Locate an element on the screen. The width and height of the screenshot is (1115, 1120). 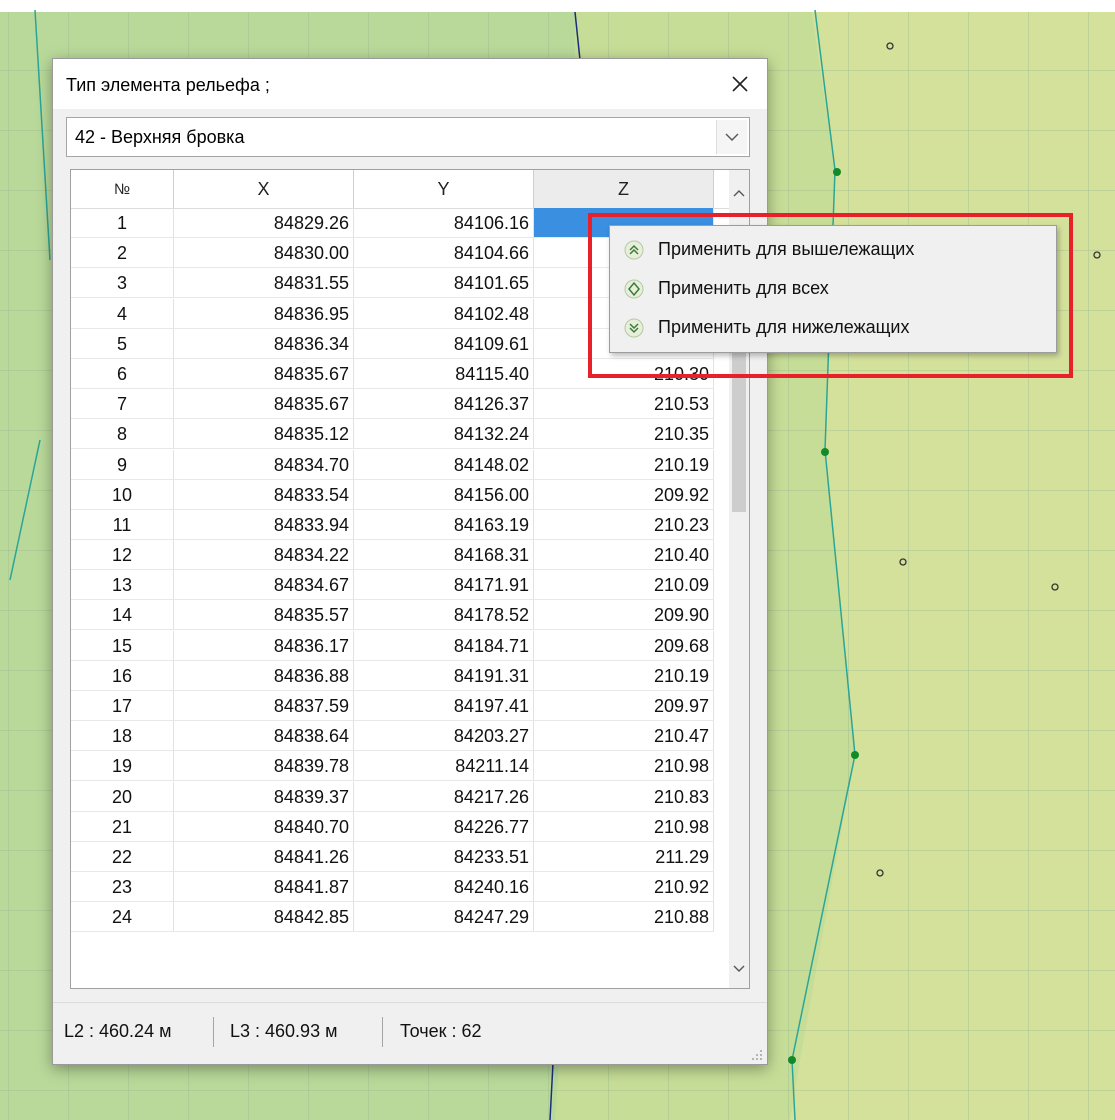
cell-x: 84836.88 is located at coordinates (264, 675).